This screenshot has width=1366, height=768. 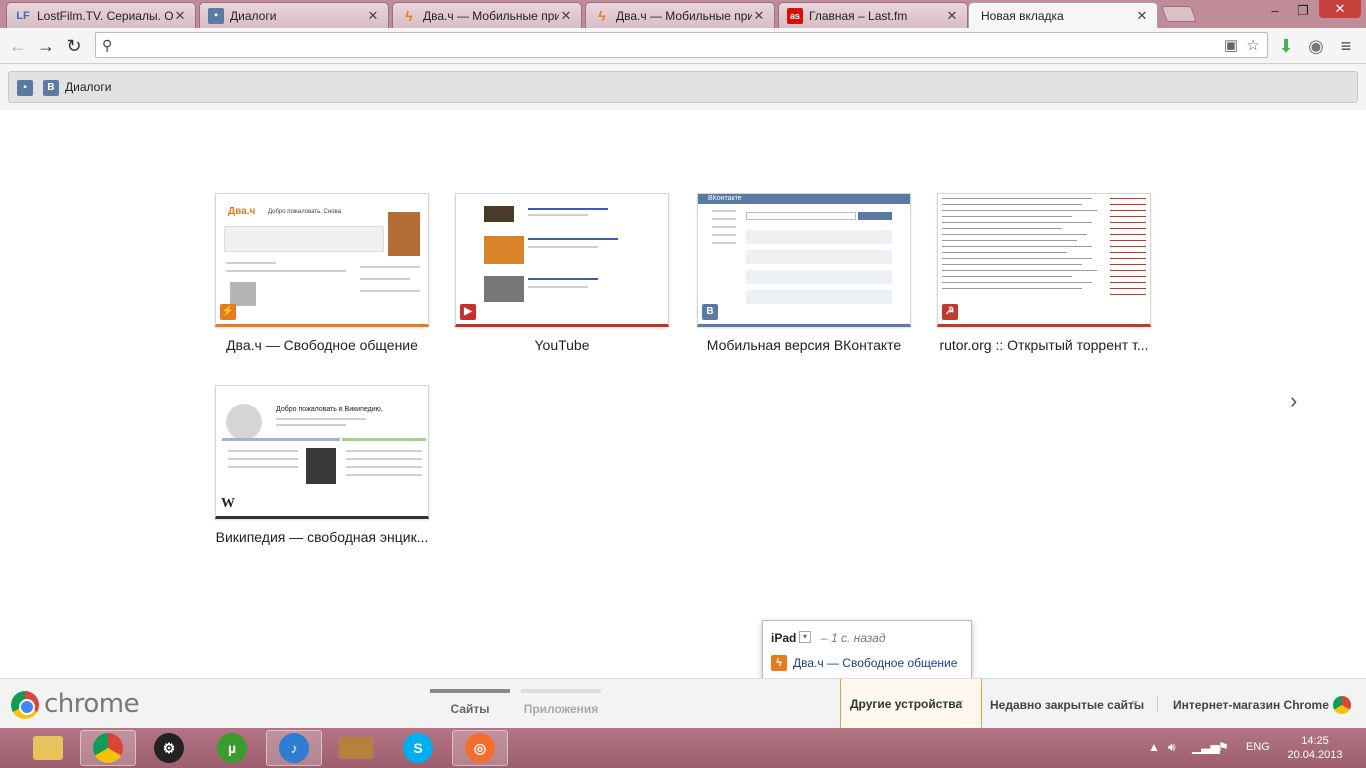 I want to click on taskbar-utorrent: µ, so click(x=232, y=748).